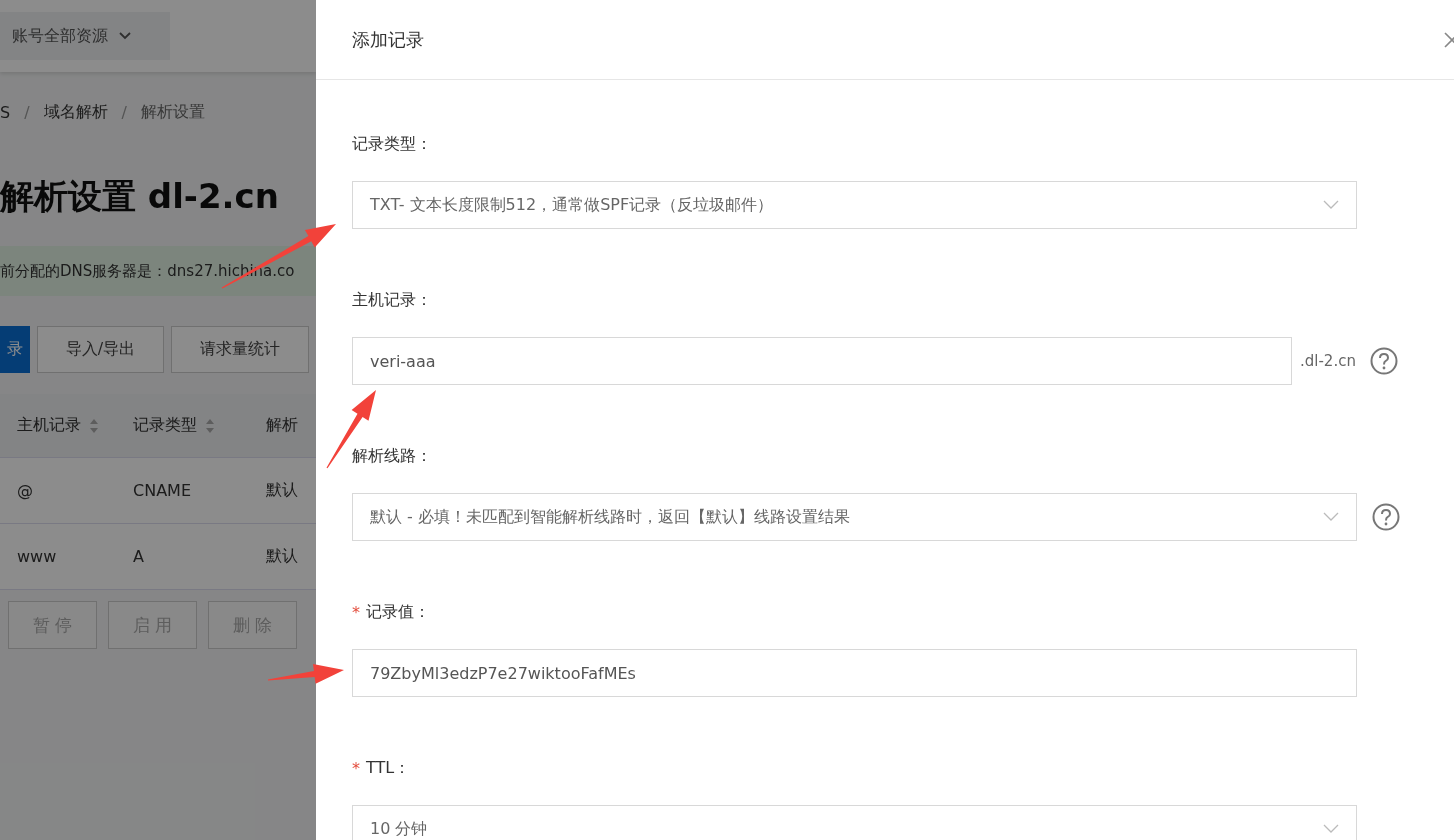 The width and height of the screenshot is (1454, 840). Describe the element at coordinates (165, 425) in the screenshot. I see `column-header: 记录类型` at that location.